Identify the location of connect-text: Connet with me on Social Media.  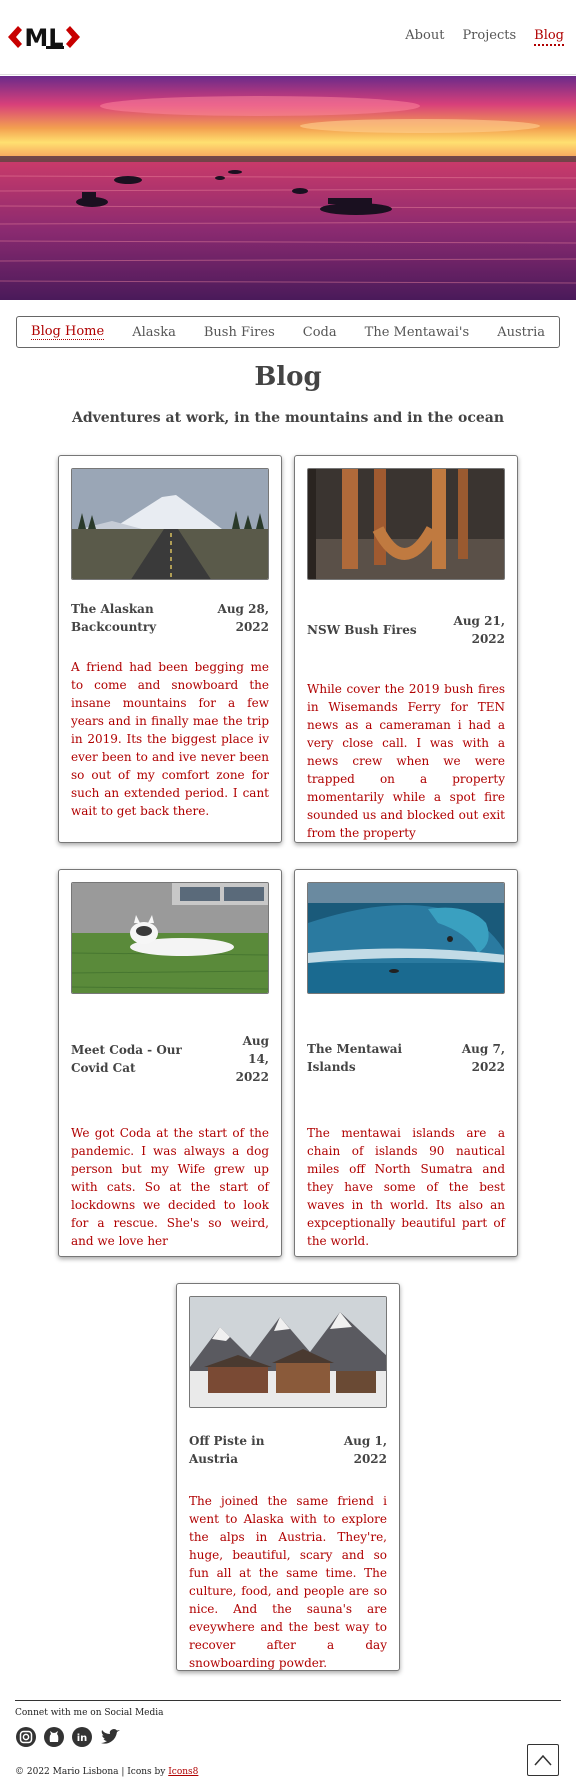
(89, 1713).